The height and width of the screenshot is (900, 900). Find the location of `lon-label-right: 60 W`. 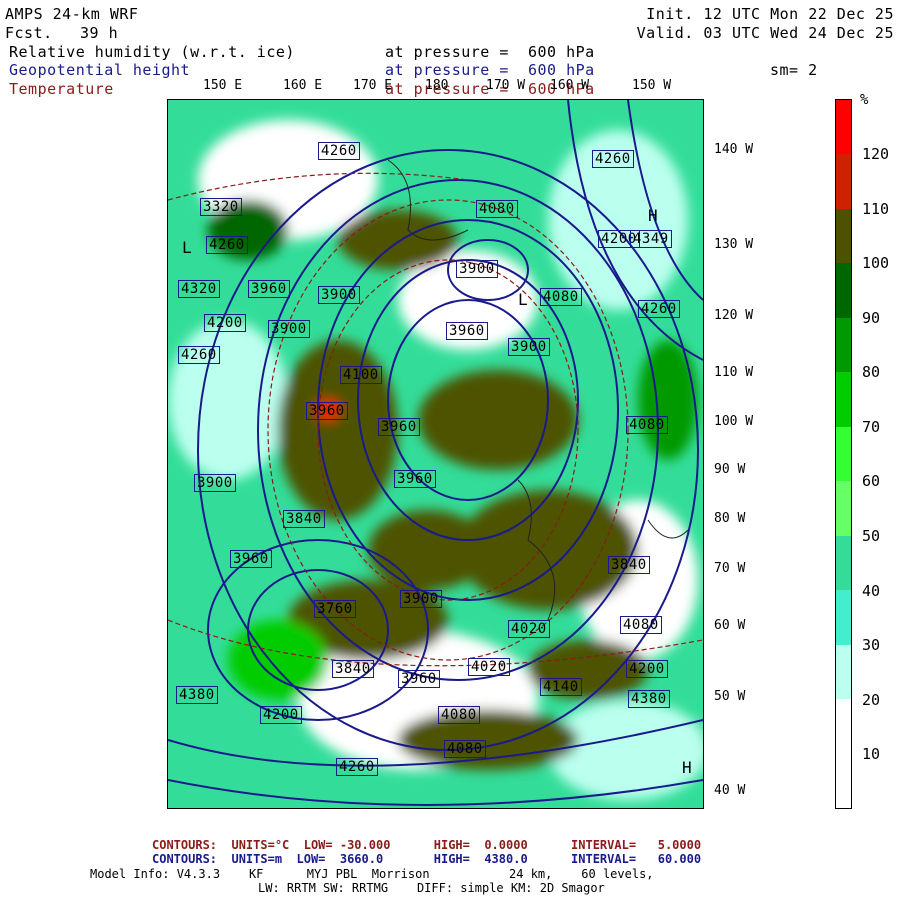

lon-label-right: 60 W is located at coordinates (730, 625).